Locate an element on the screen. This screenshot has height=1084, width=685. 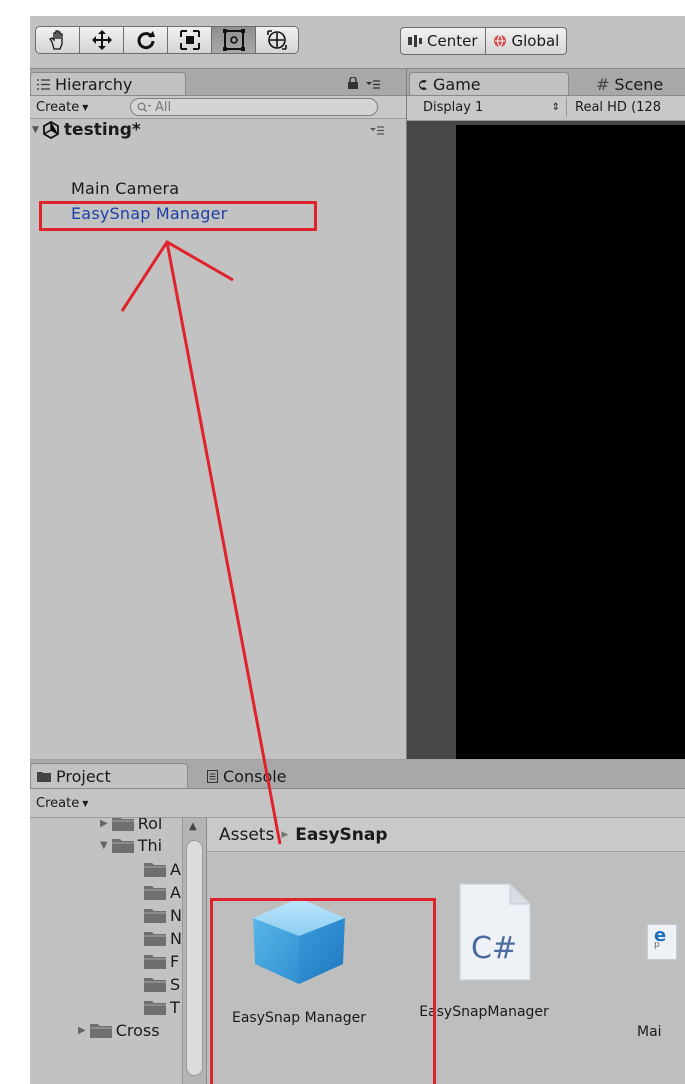
arrow-line is located at coordinates (223, 543).